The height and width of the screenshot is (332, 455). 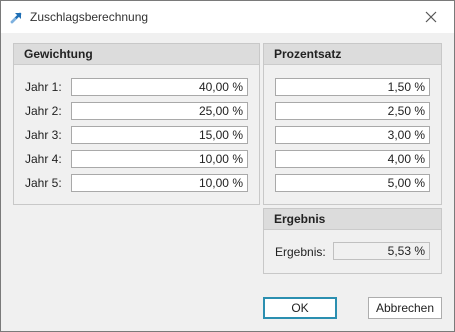 What do you see at coordinates (43, 135) in the screenshot?
I see `jahr-3-label: Jahr 3:` at bounding box center [43, 135].